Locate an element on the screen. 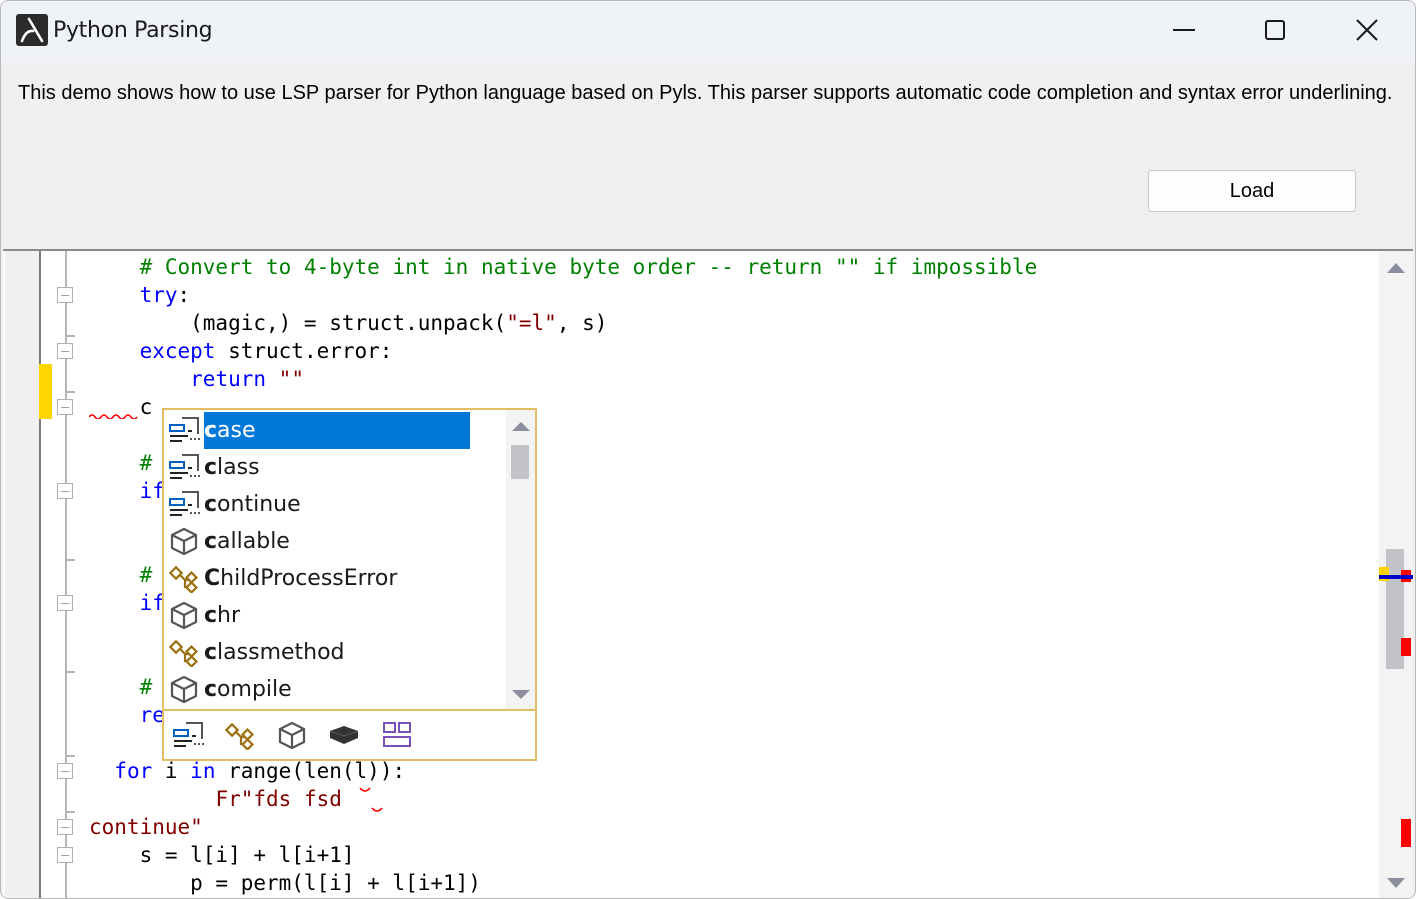 The width and height of the screenshot is (1416, 899). completion-item: case is located at coordinates (334, 430).